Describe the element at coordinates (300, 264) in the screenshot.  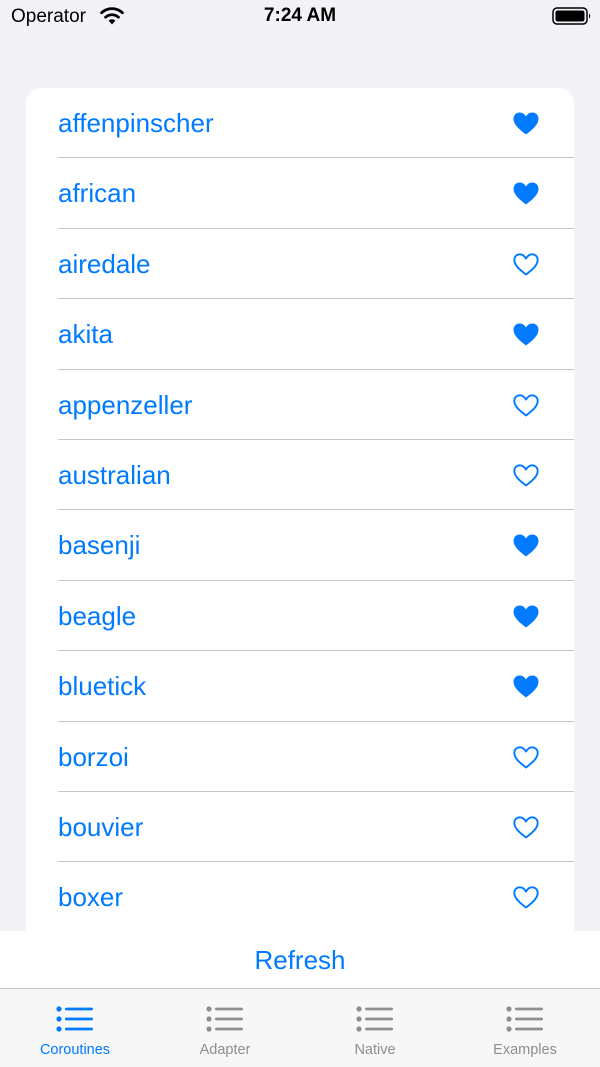
I see `list-item: airedale` at that location.